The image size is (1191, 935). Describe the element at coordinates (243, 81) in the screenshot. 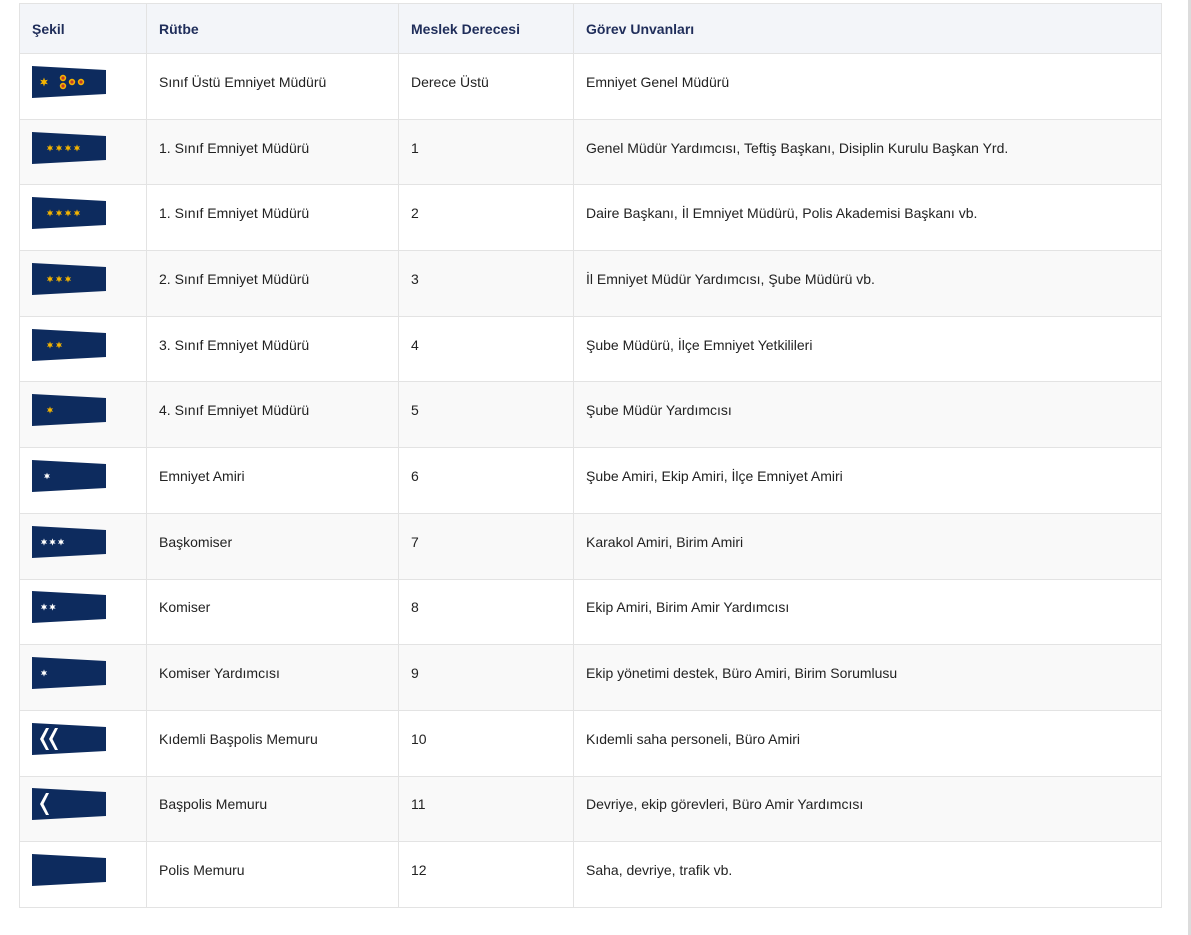

I see `cell-rank-text: Sınıf Üstü Emniyet Müdürü` at that location.